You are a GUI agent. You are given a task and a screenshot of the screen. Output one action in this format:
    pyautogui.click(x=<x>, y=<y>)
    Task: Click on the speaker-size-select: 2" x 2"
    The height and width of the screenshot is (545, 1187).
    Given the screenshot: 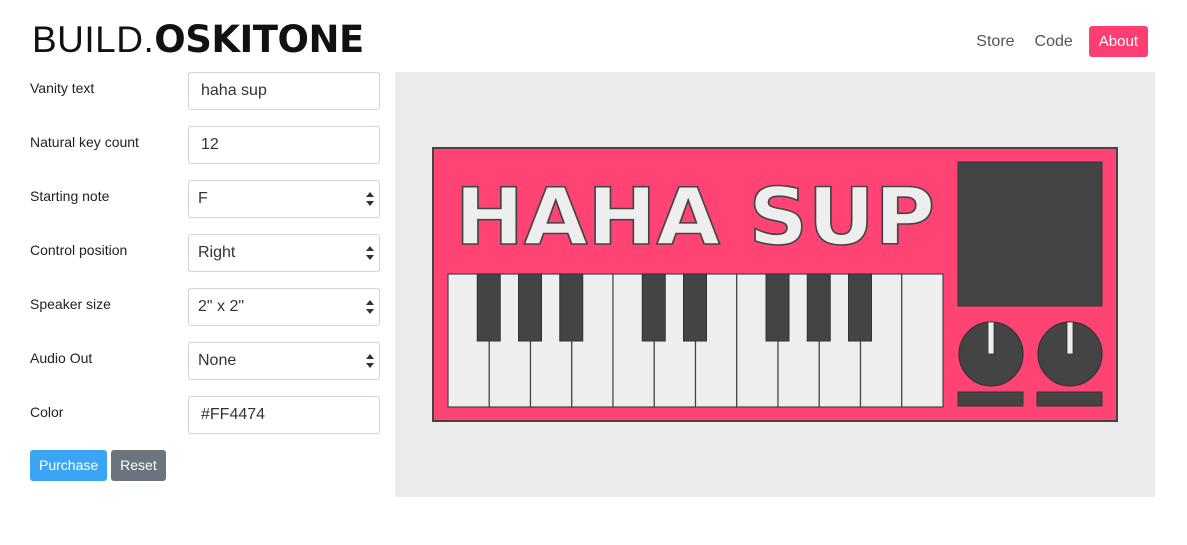 What is the action you would take?
    pyautogui.click(x=284, y=307)
    